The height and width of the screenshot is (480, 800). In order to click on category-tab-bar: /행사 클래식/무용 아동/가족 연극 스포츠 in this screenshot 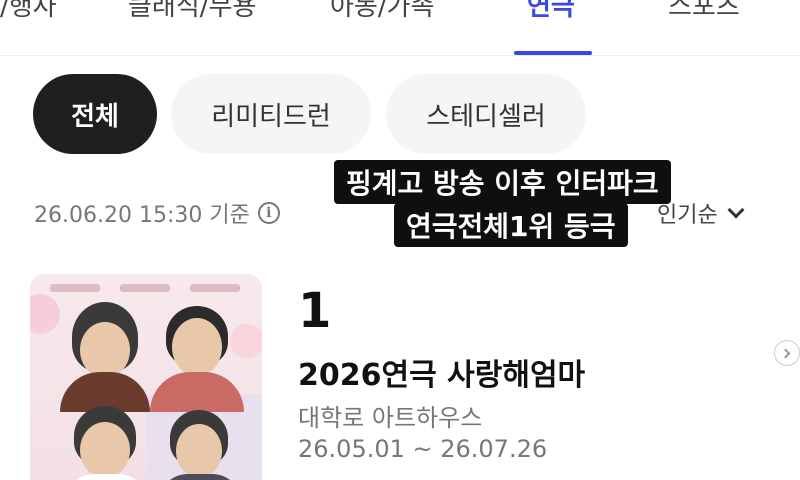, I will do `click(400, 28)`.